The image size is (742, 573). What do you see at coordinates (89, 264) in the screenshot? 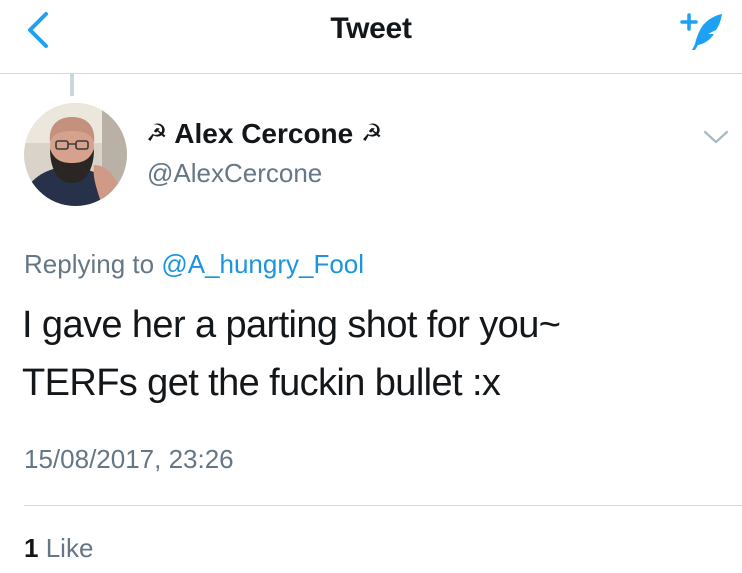
I see `replying-to-label: Replying to` at bounding box center [89, 264].